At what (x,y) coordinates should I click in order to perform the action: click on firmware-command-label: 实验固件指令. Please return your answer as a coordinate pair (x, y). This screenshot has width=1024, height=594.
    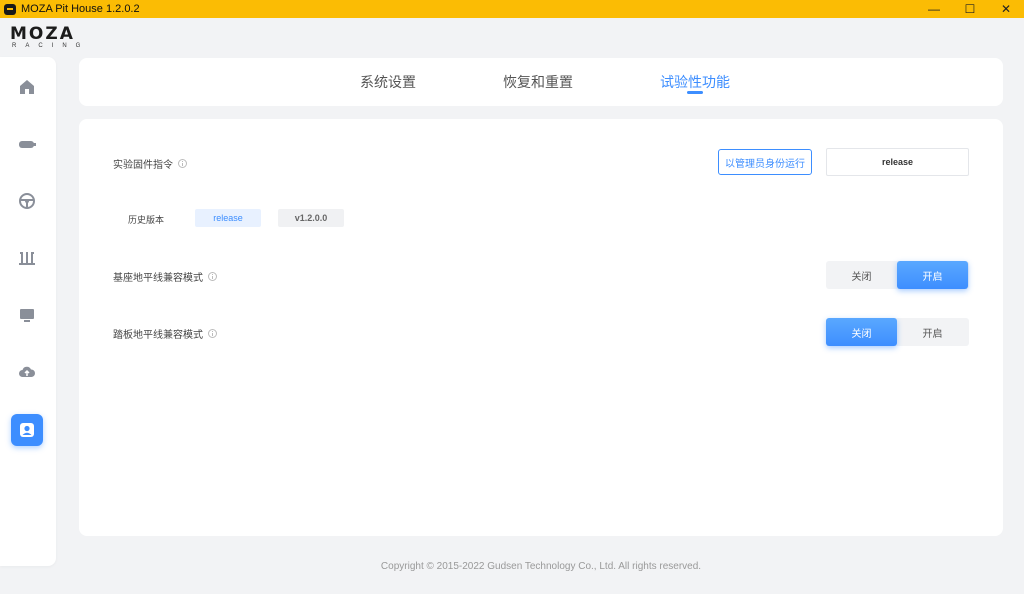
    Looking at the image, I should click on (150, 163).